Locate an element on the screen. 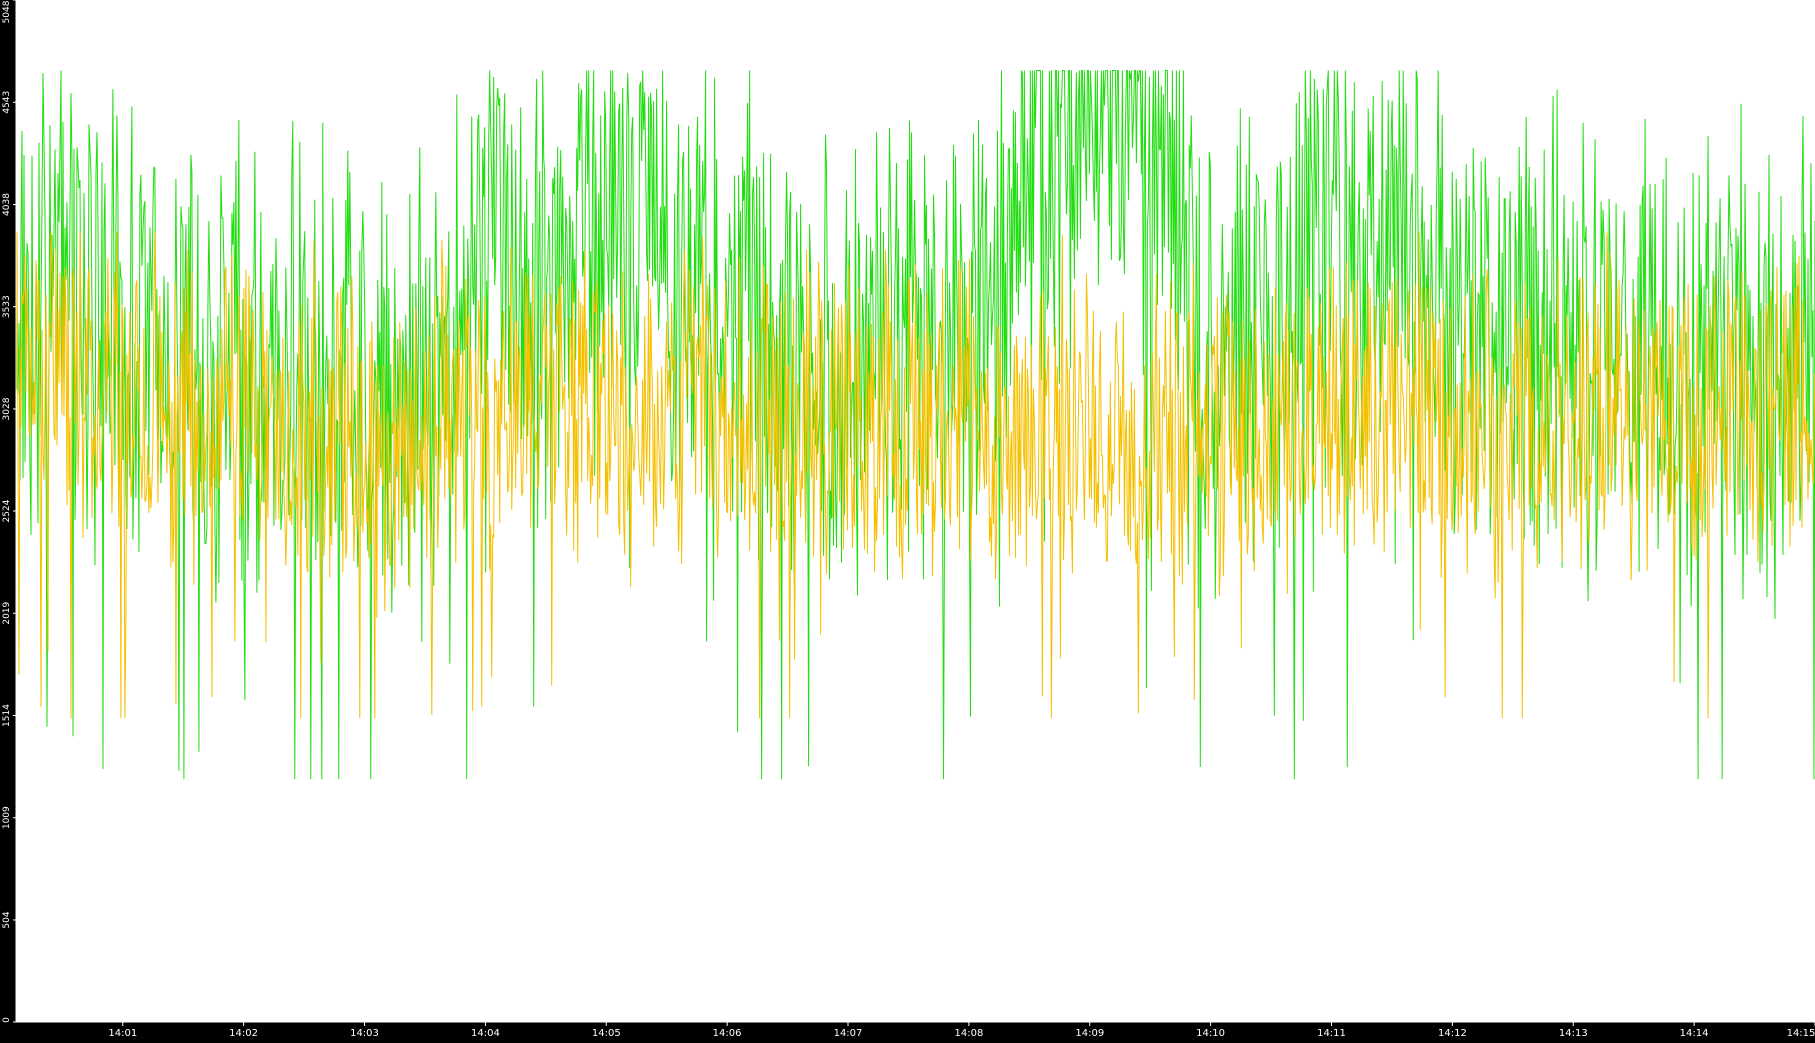 The height and width of the screenshot is (1043, 1815). x-tick-label: 14:08 is located at coordinates (968, 1033).